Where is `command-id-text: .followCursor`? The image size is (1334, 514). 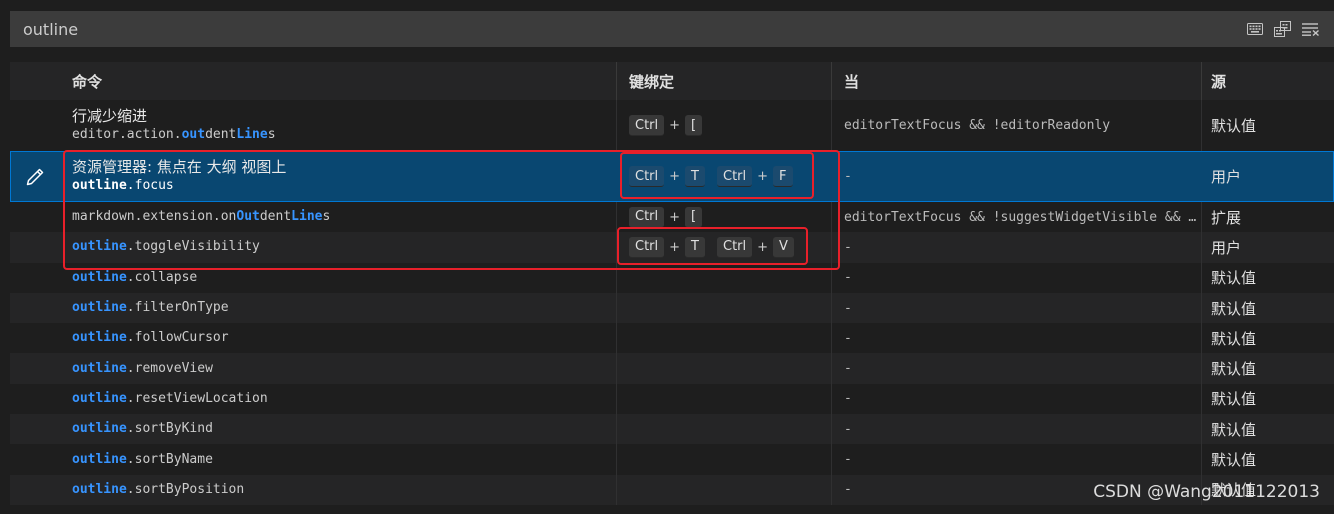 command-id-text: .followCursor is located at coordinates (177, 338).